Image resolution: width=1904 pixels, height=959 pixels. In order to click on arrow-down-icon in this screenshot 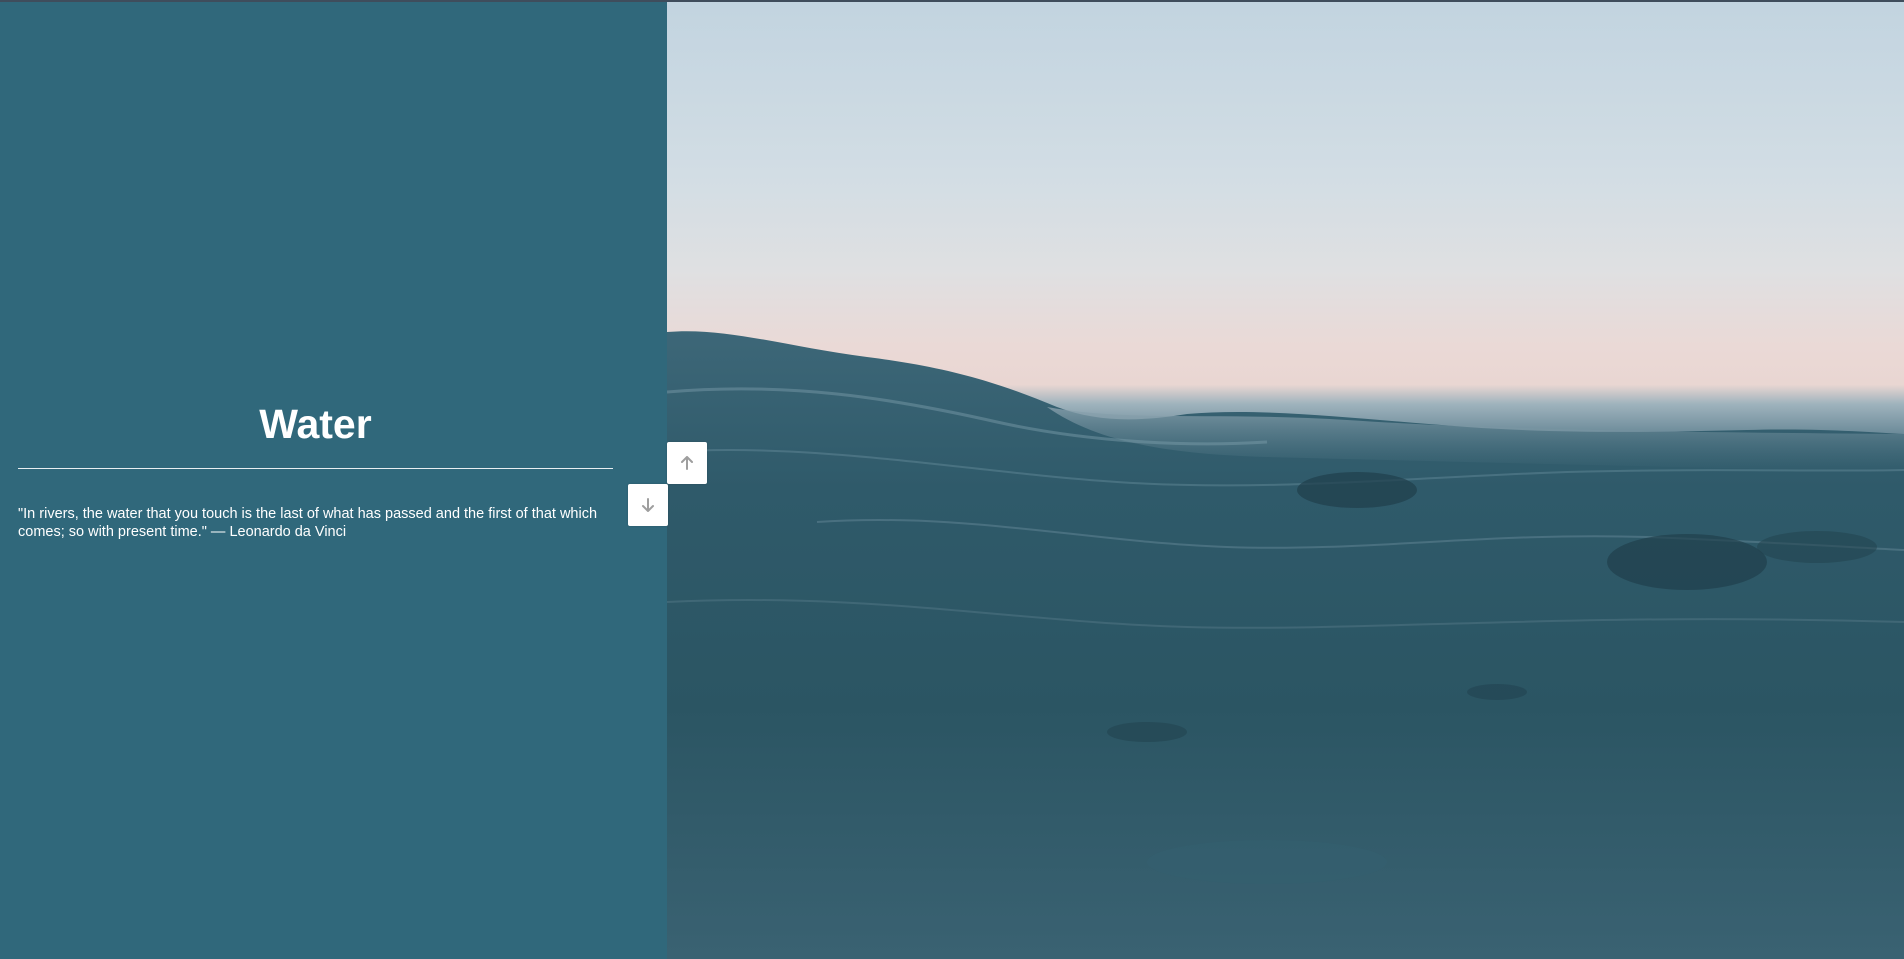, I will do `click(648, 505)`.